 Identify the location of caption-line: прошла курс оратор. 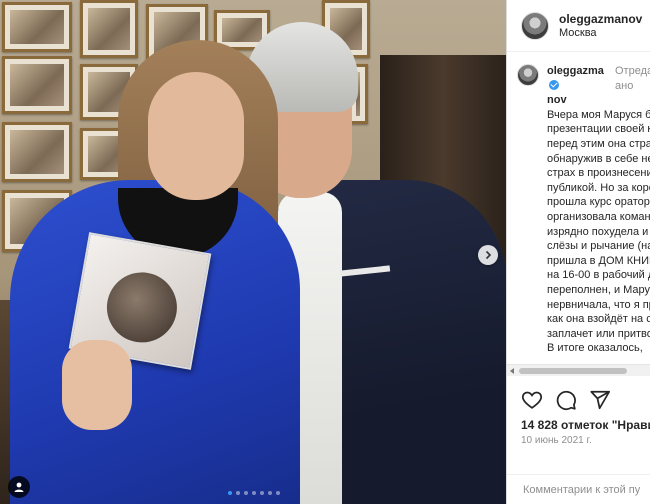
(598, 202).